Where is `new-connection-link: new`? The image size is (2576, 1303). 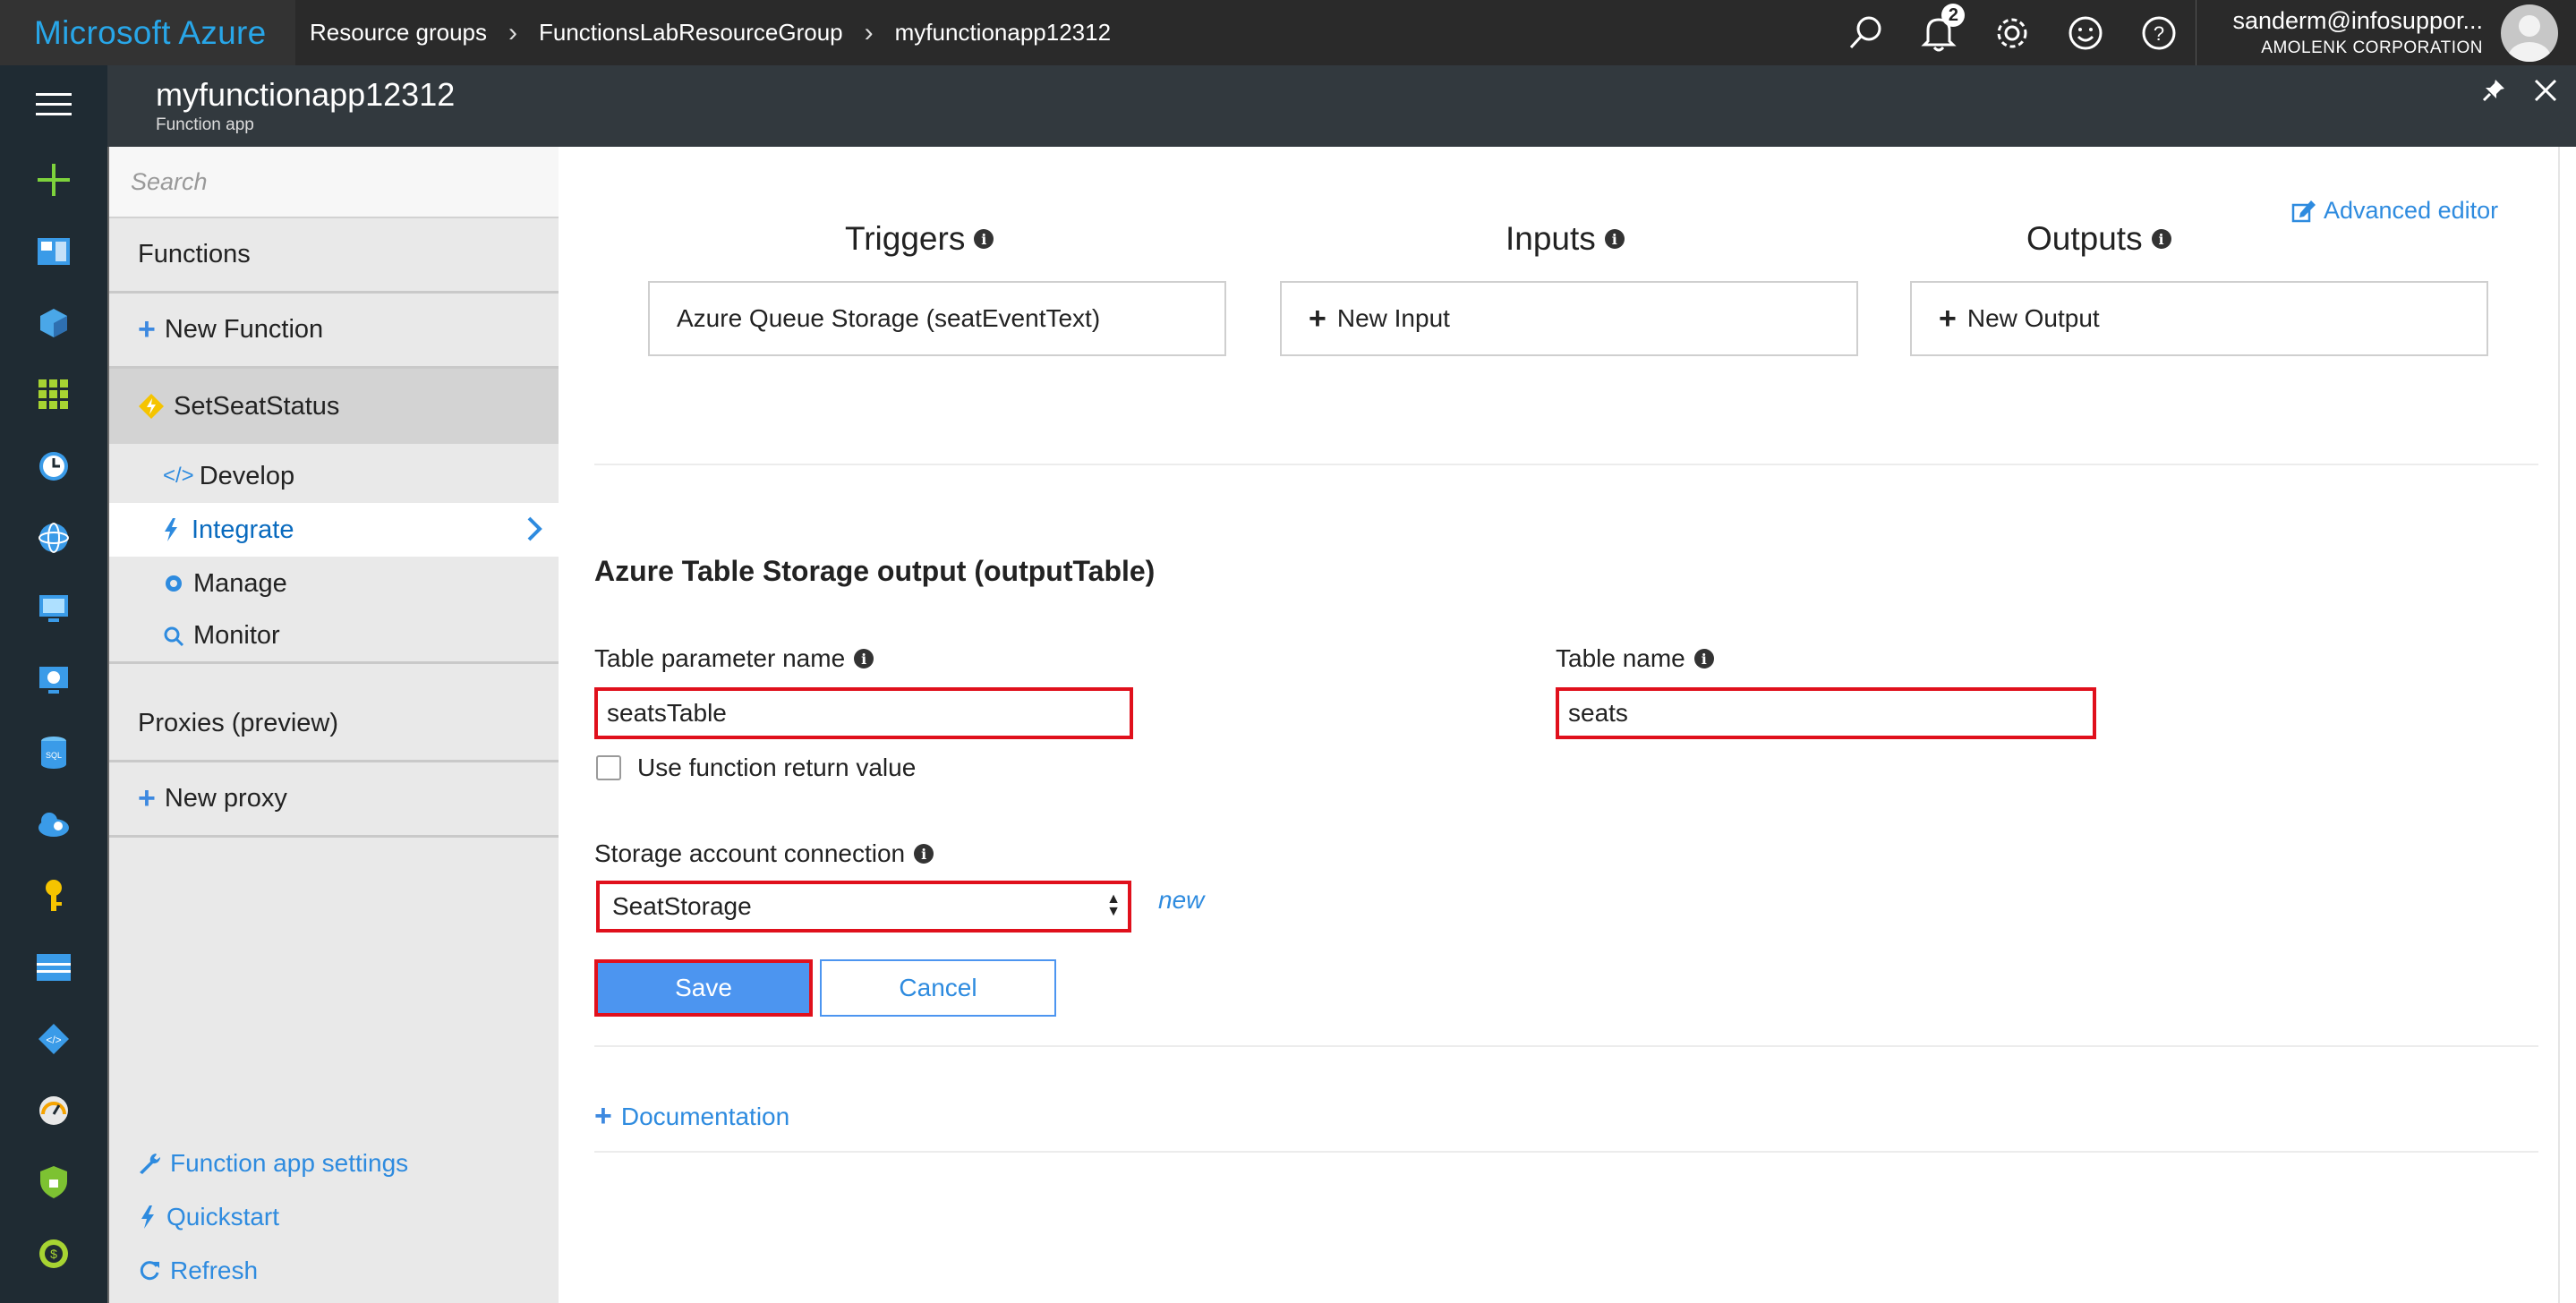 new-connection-link: new is located at coordinates (1181, 900).